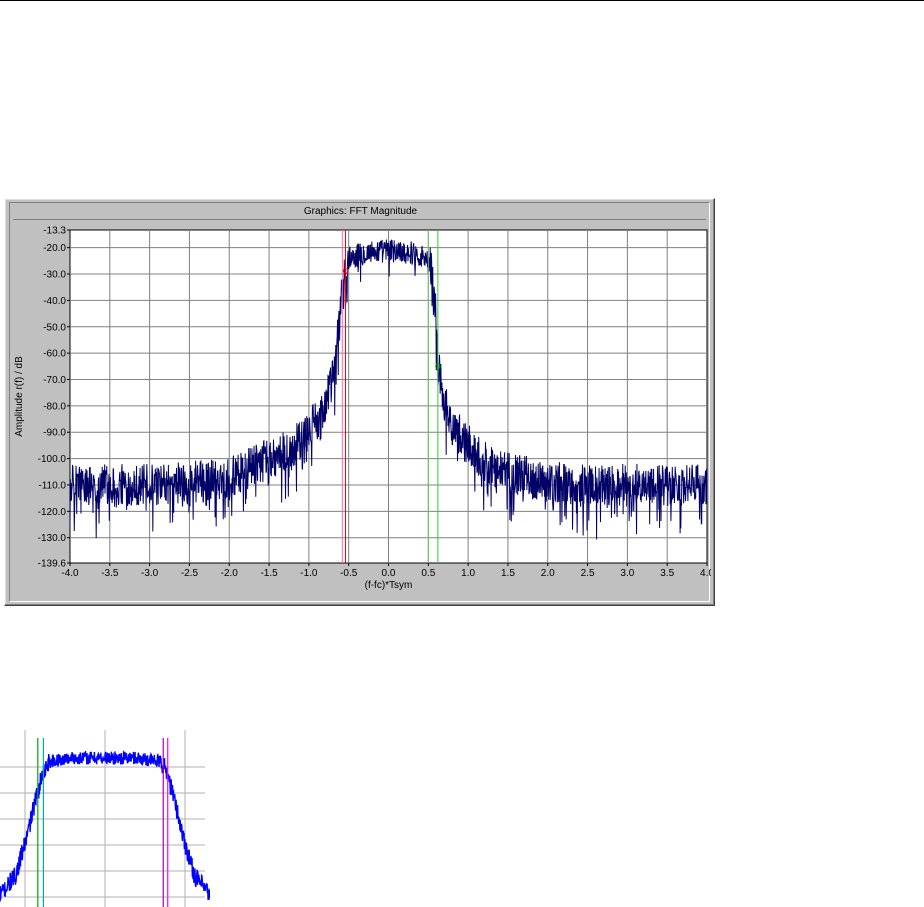 This screenshot has height=907, width=924. Describe the element at coordinates (190, 573) in the screenshot. I see `x-tick-label: -2.5` at that location.